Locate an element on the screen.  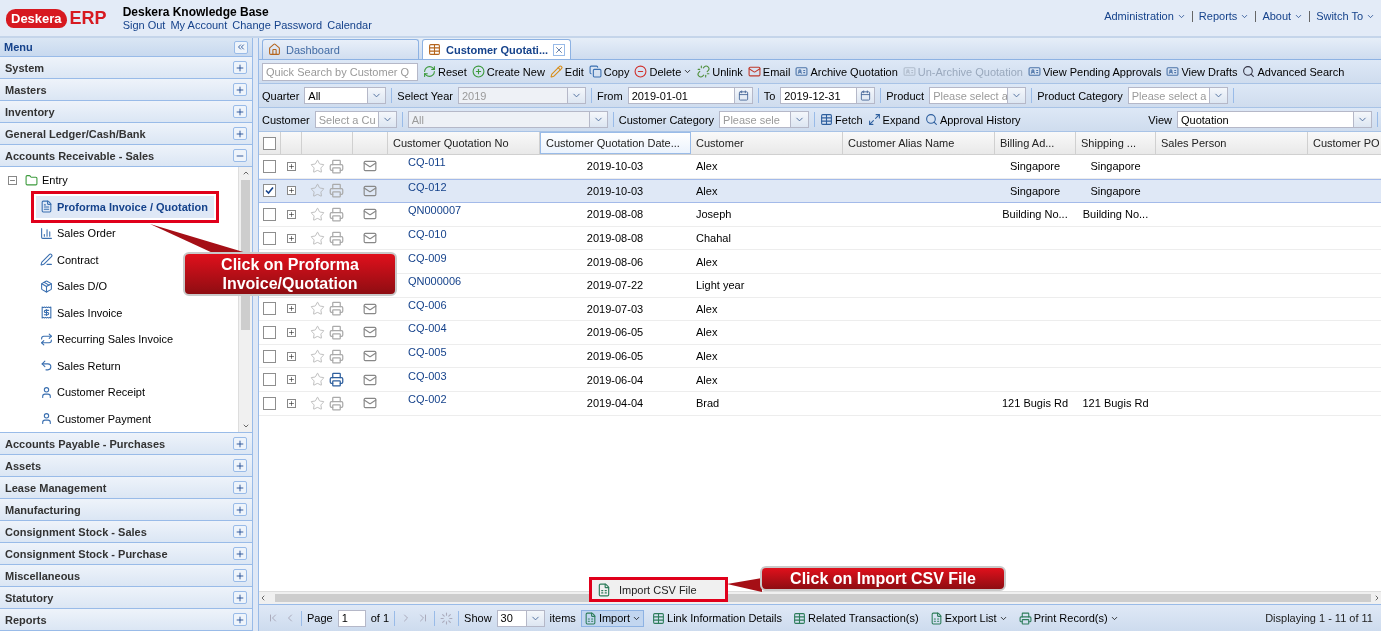
table-cell: 2019-04-04 is located at coordinates (615, 403).